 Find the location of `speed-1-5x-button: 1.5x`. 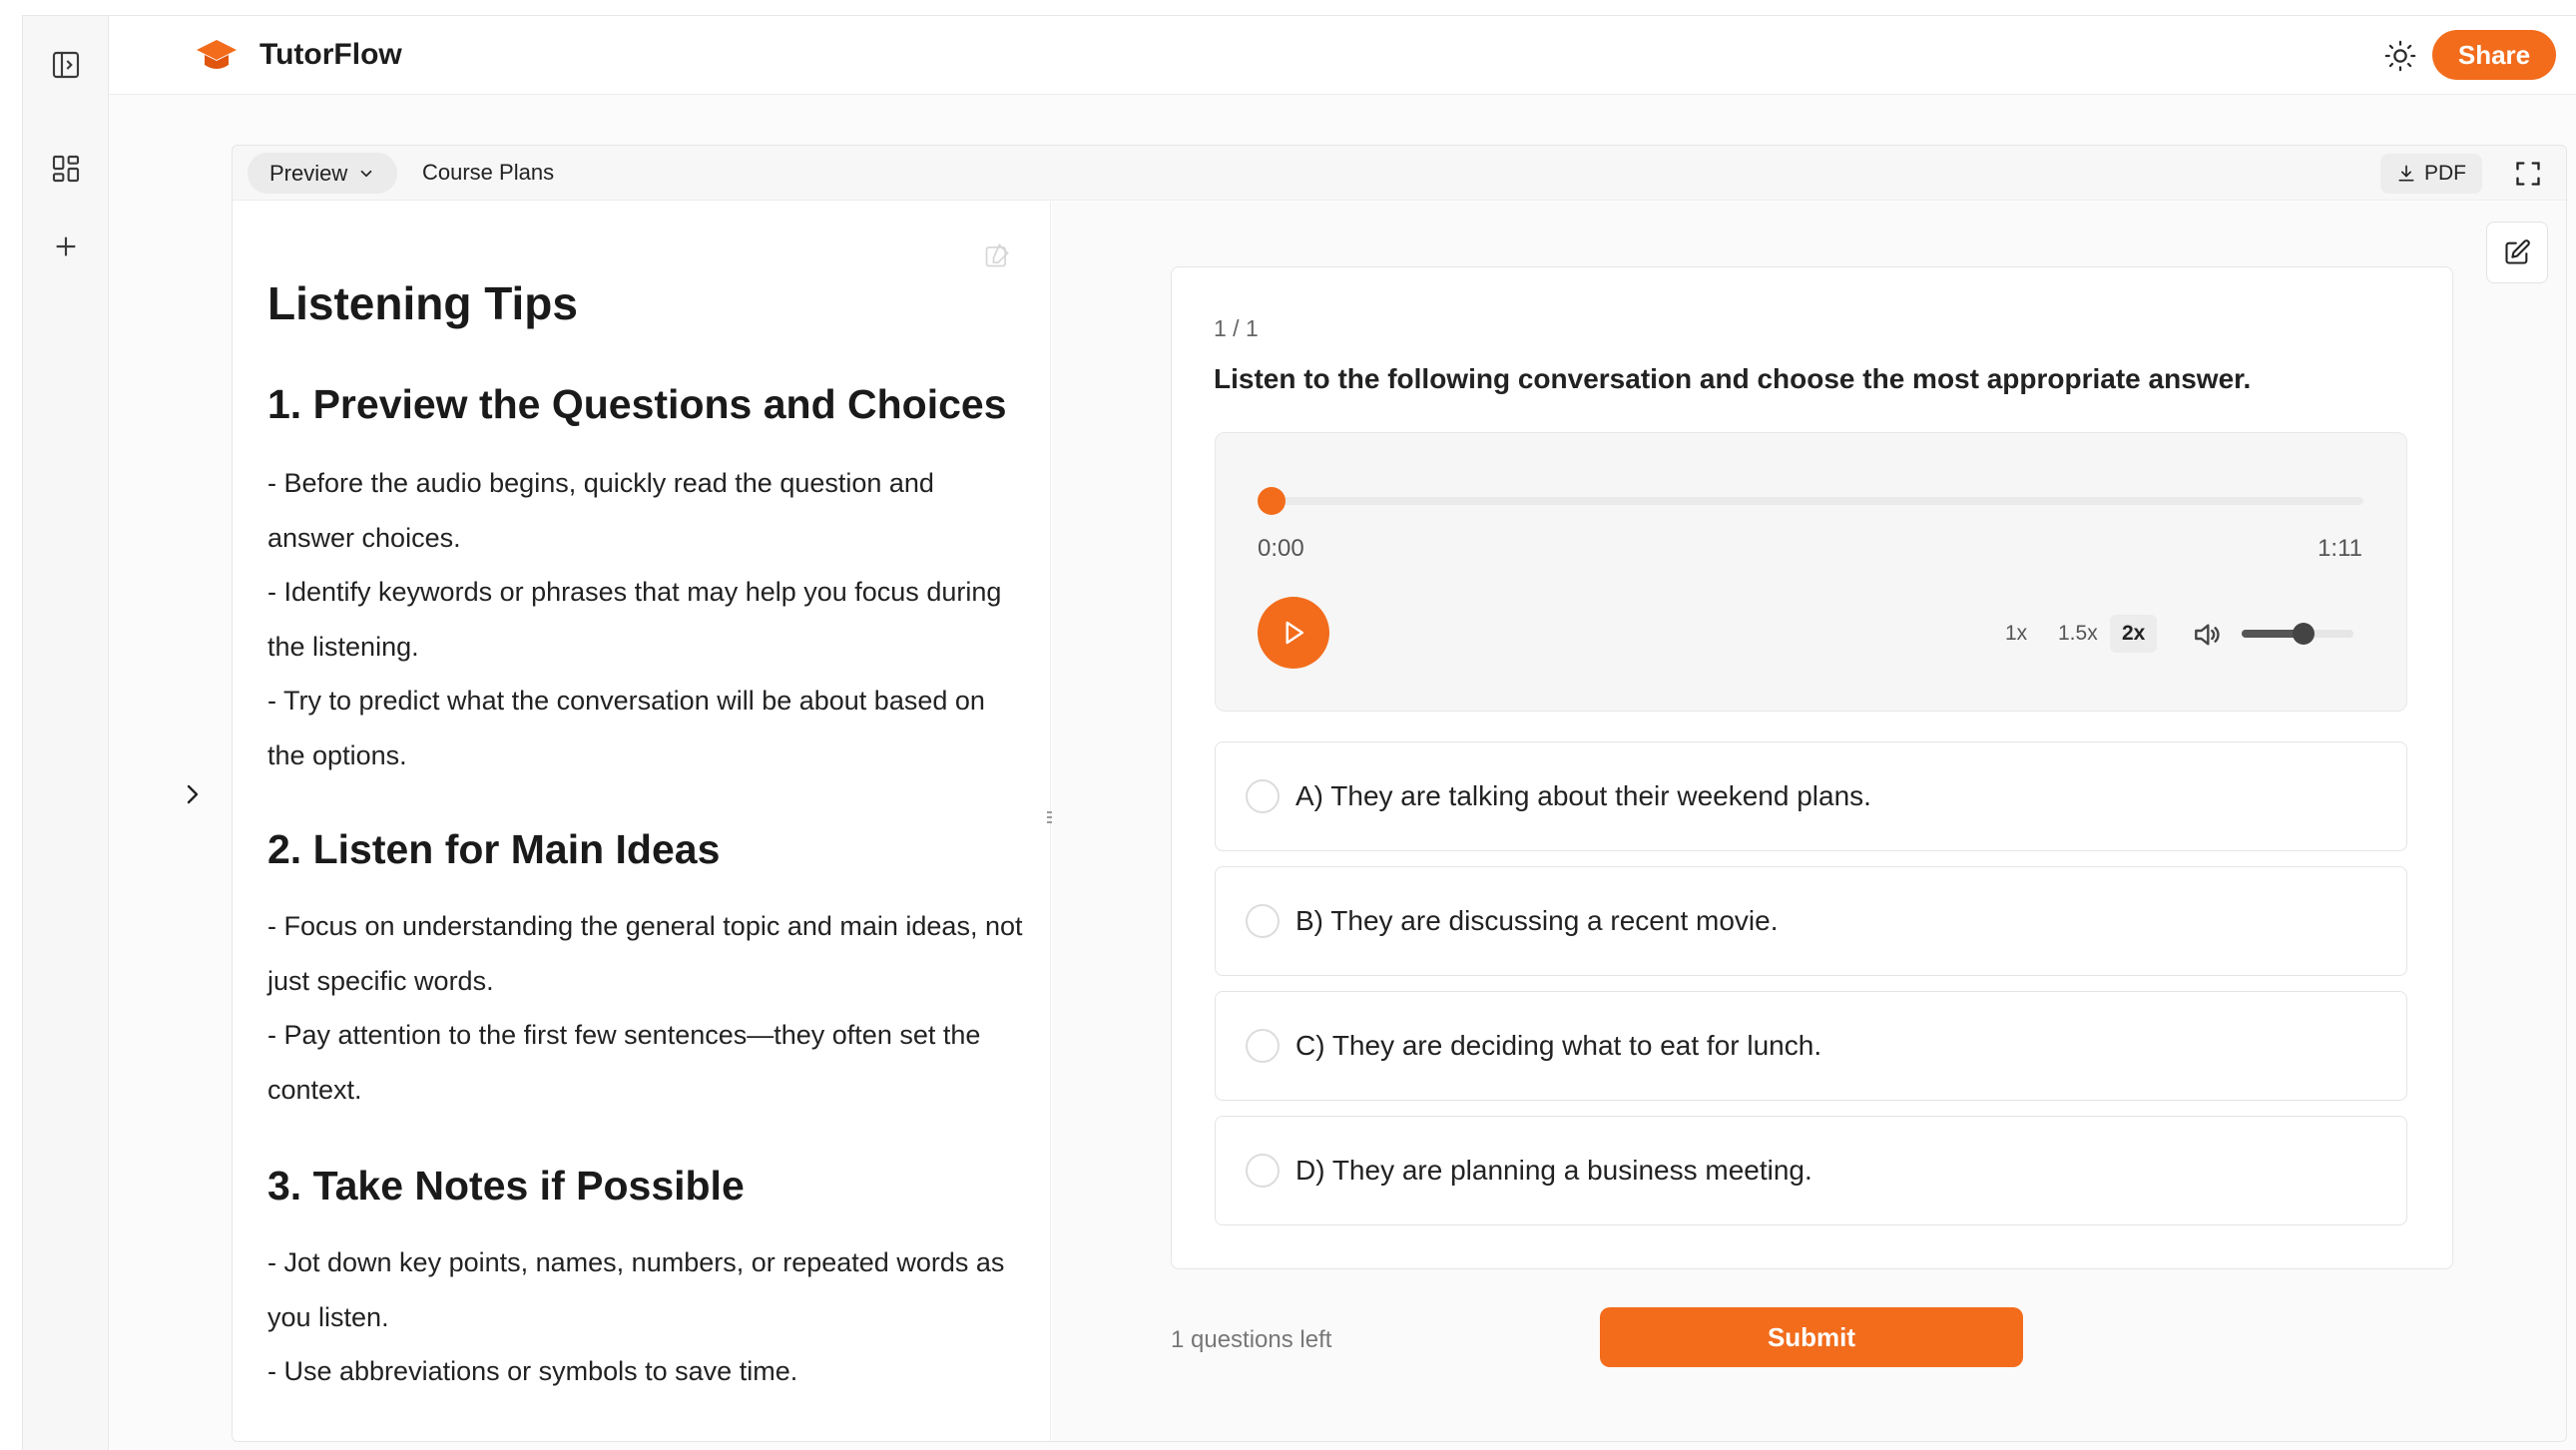

speed-1-5x-button: 1.5x is located at coordinates (2078, 634).